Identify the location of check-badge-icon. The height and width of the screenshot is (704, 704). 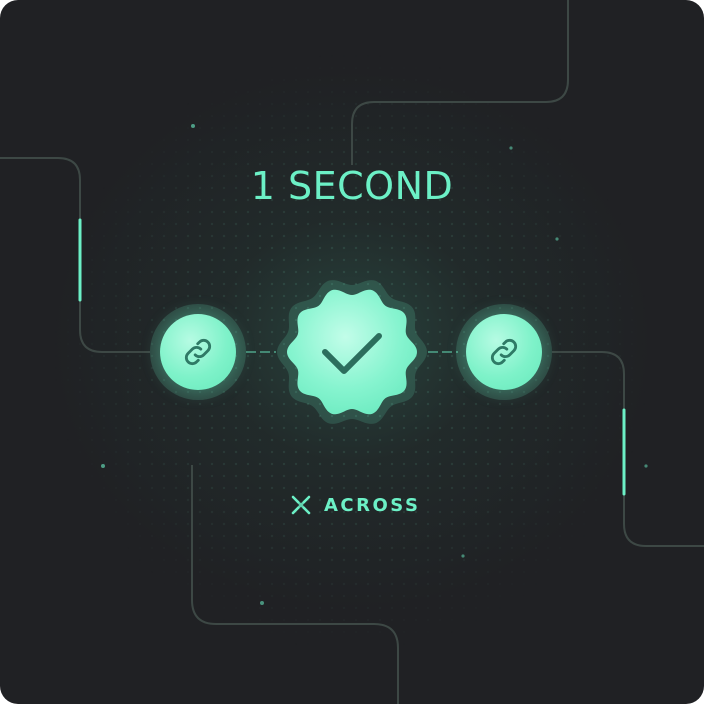
(352, 352).